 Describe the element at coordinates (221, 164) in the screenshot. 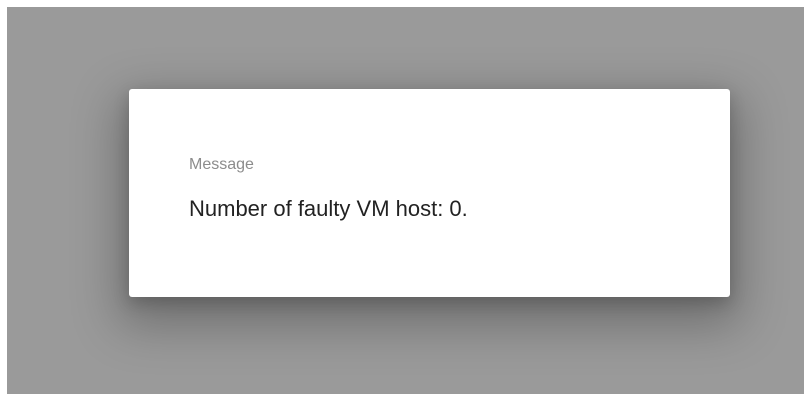

I see `dialog-title: Message` at that location.